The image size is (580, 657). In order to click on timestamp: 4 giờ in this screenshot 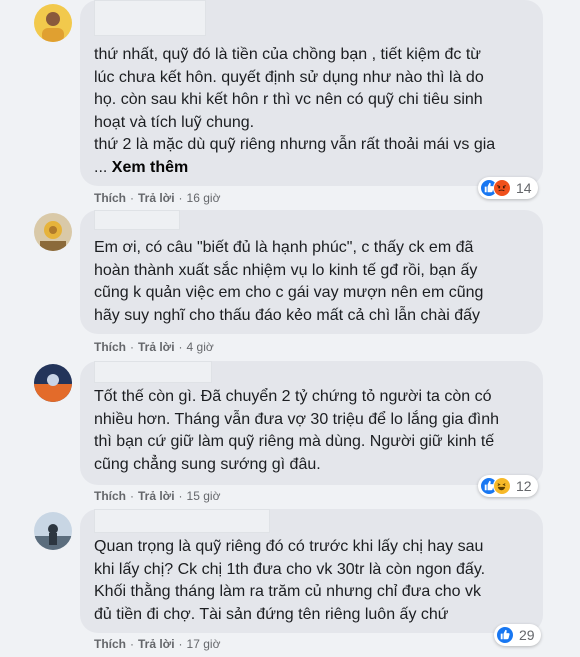, I will do `click(200, 347)`.